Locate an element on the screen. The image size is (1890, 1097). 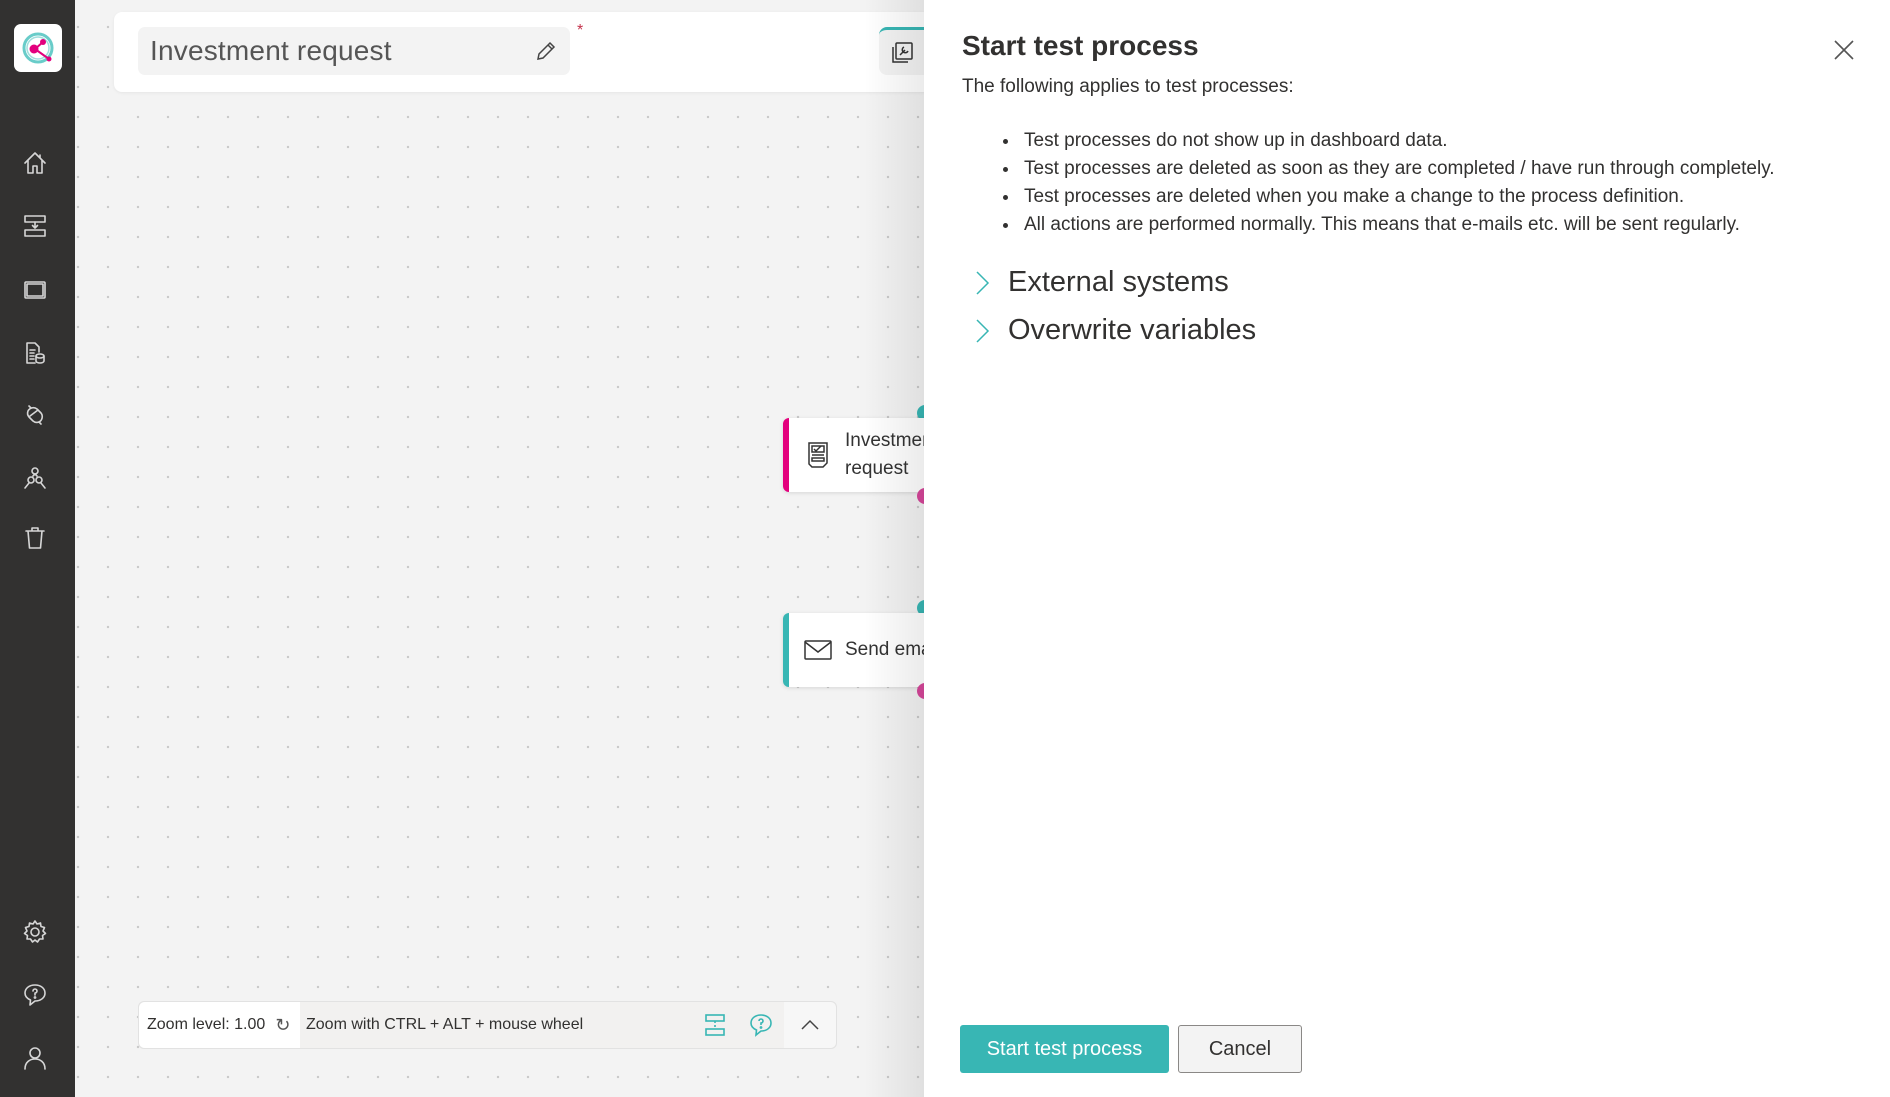
pencil-icon is located at coordinates (546, 50).